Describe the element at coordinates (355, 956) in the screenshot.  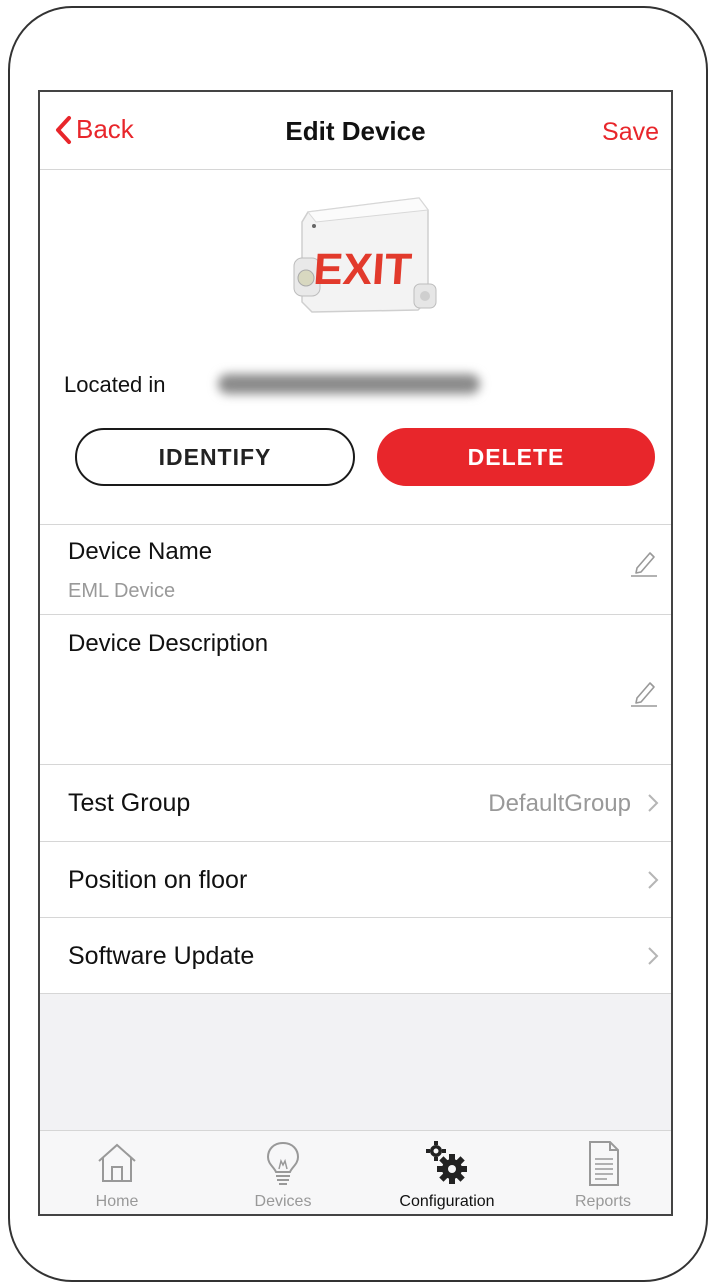
I see `row-software-update: Software Update` at that location.